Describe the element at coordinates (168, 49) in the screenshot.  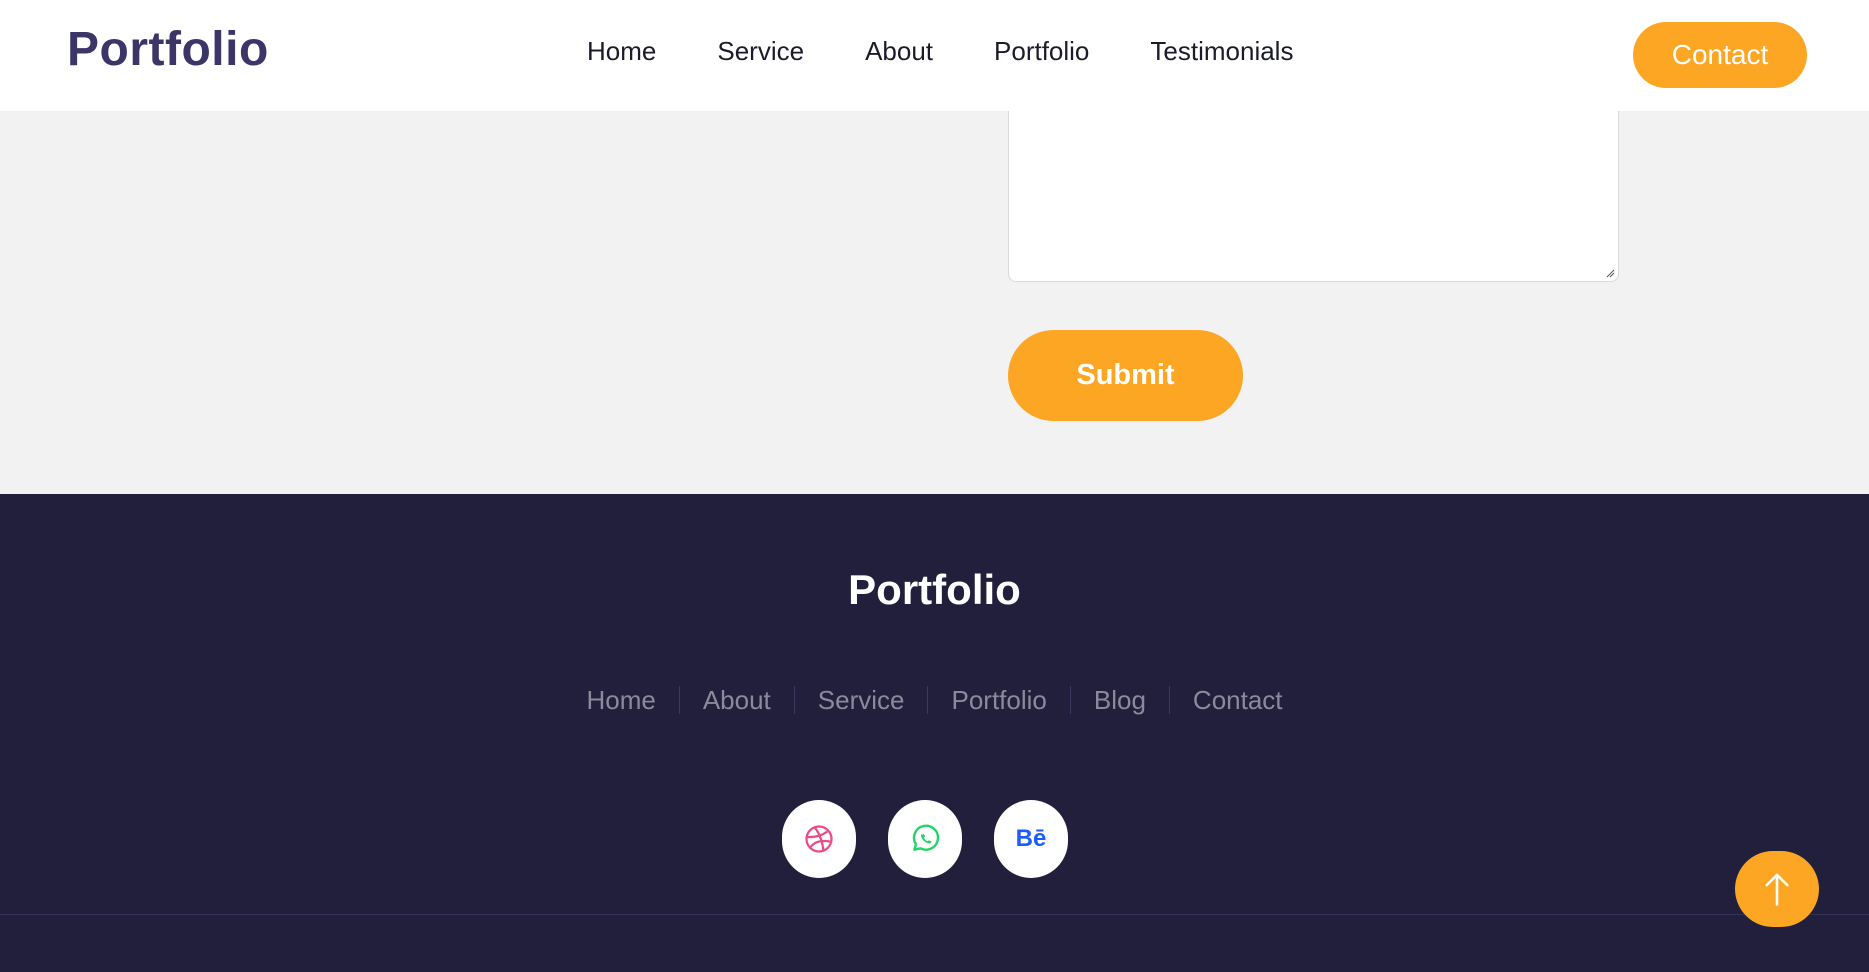
I see `site-logo: Portfolio` at that location.